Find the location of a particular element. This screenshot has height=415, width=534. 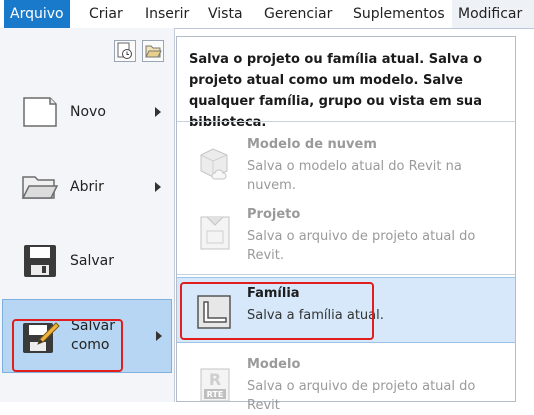

svg-text: R is located at coordinates (215, 379).